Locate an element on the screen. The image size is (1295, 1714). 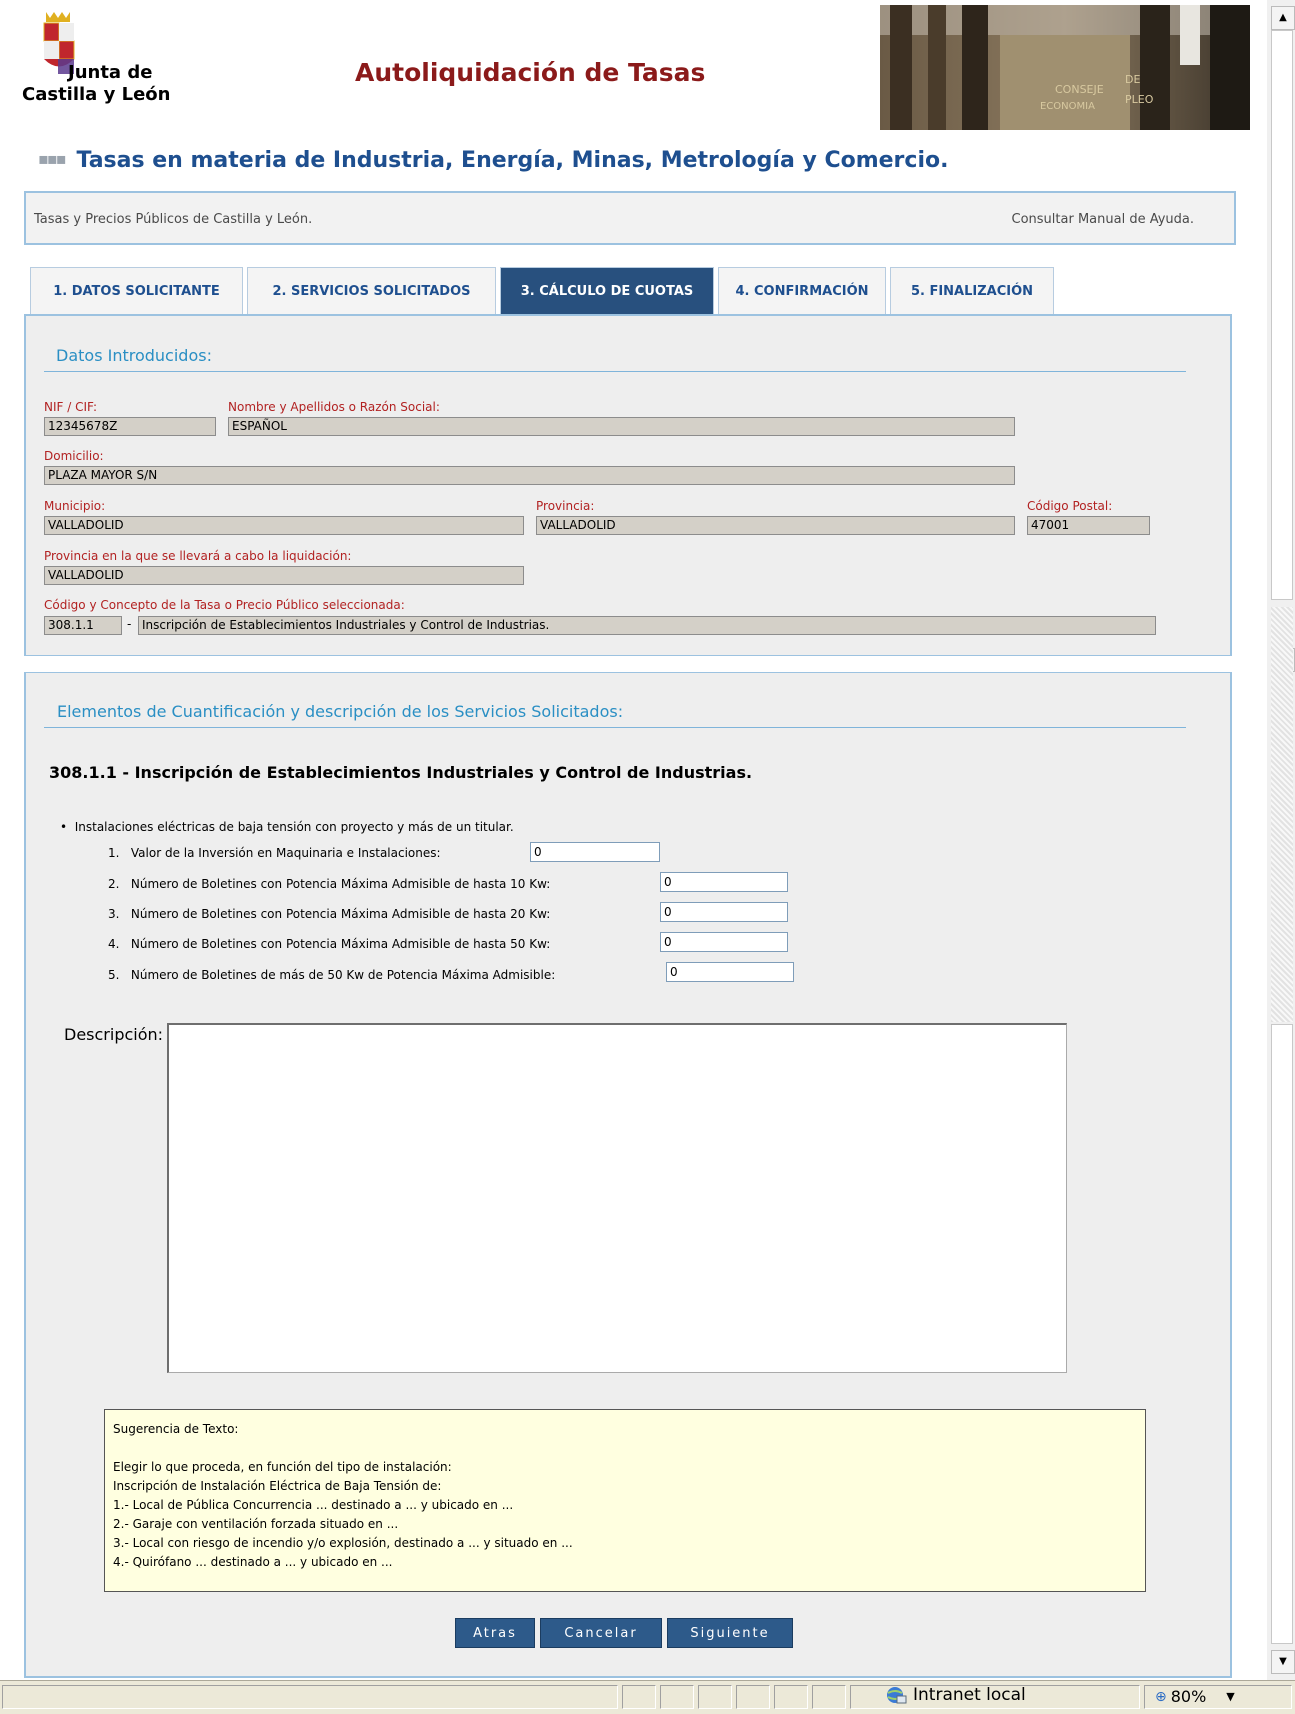
descripcion-textarea is located at coordinates (617, 1198).